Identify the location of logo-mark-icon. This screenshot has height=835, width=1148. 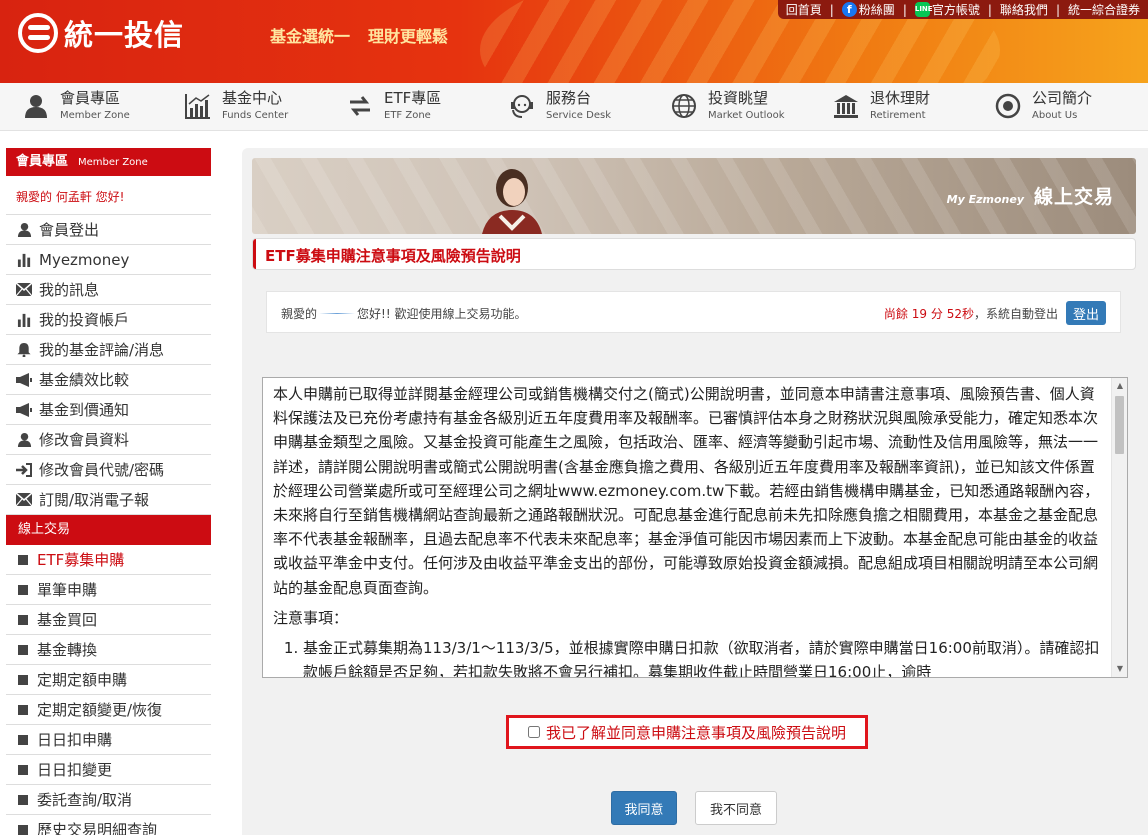
(38, 33).